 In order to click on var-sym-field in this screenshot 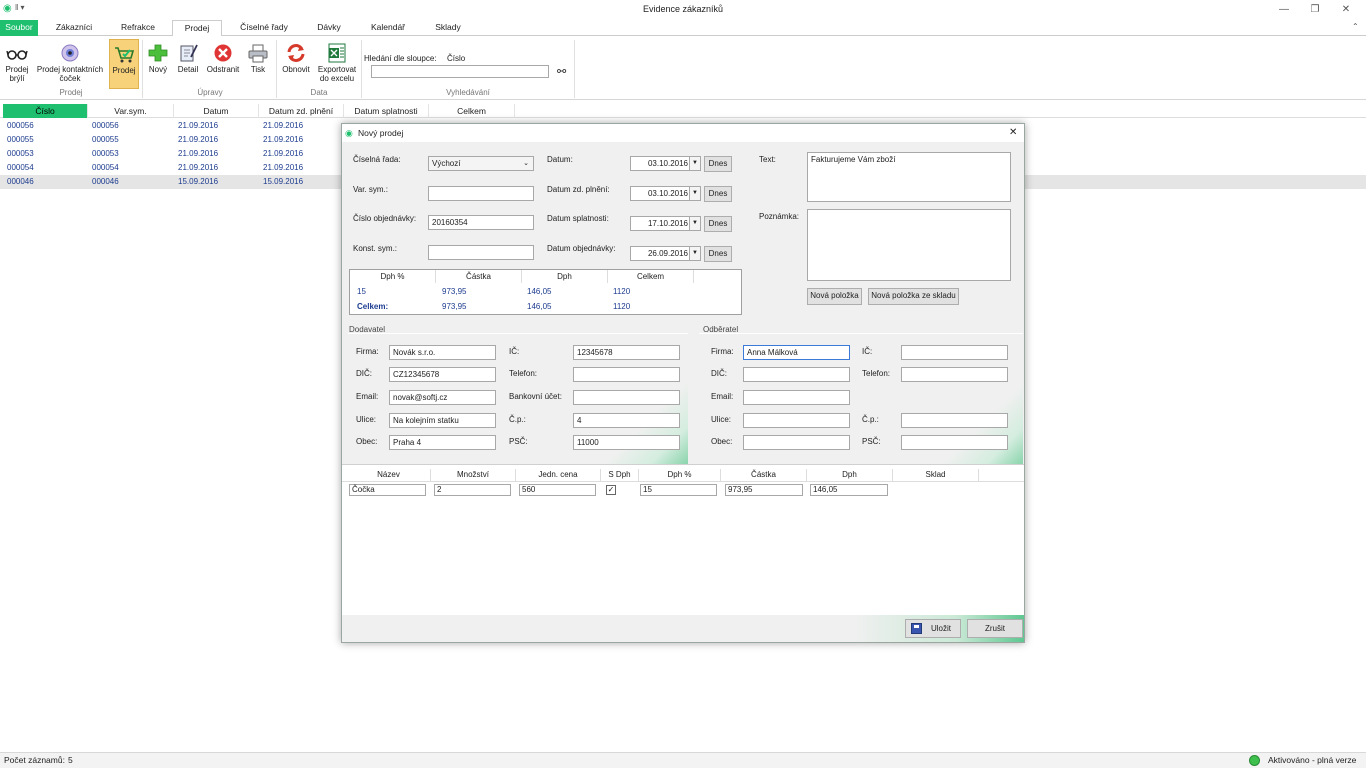, I will do `click(481, 193)`.